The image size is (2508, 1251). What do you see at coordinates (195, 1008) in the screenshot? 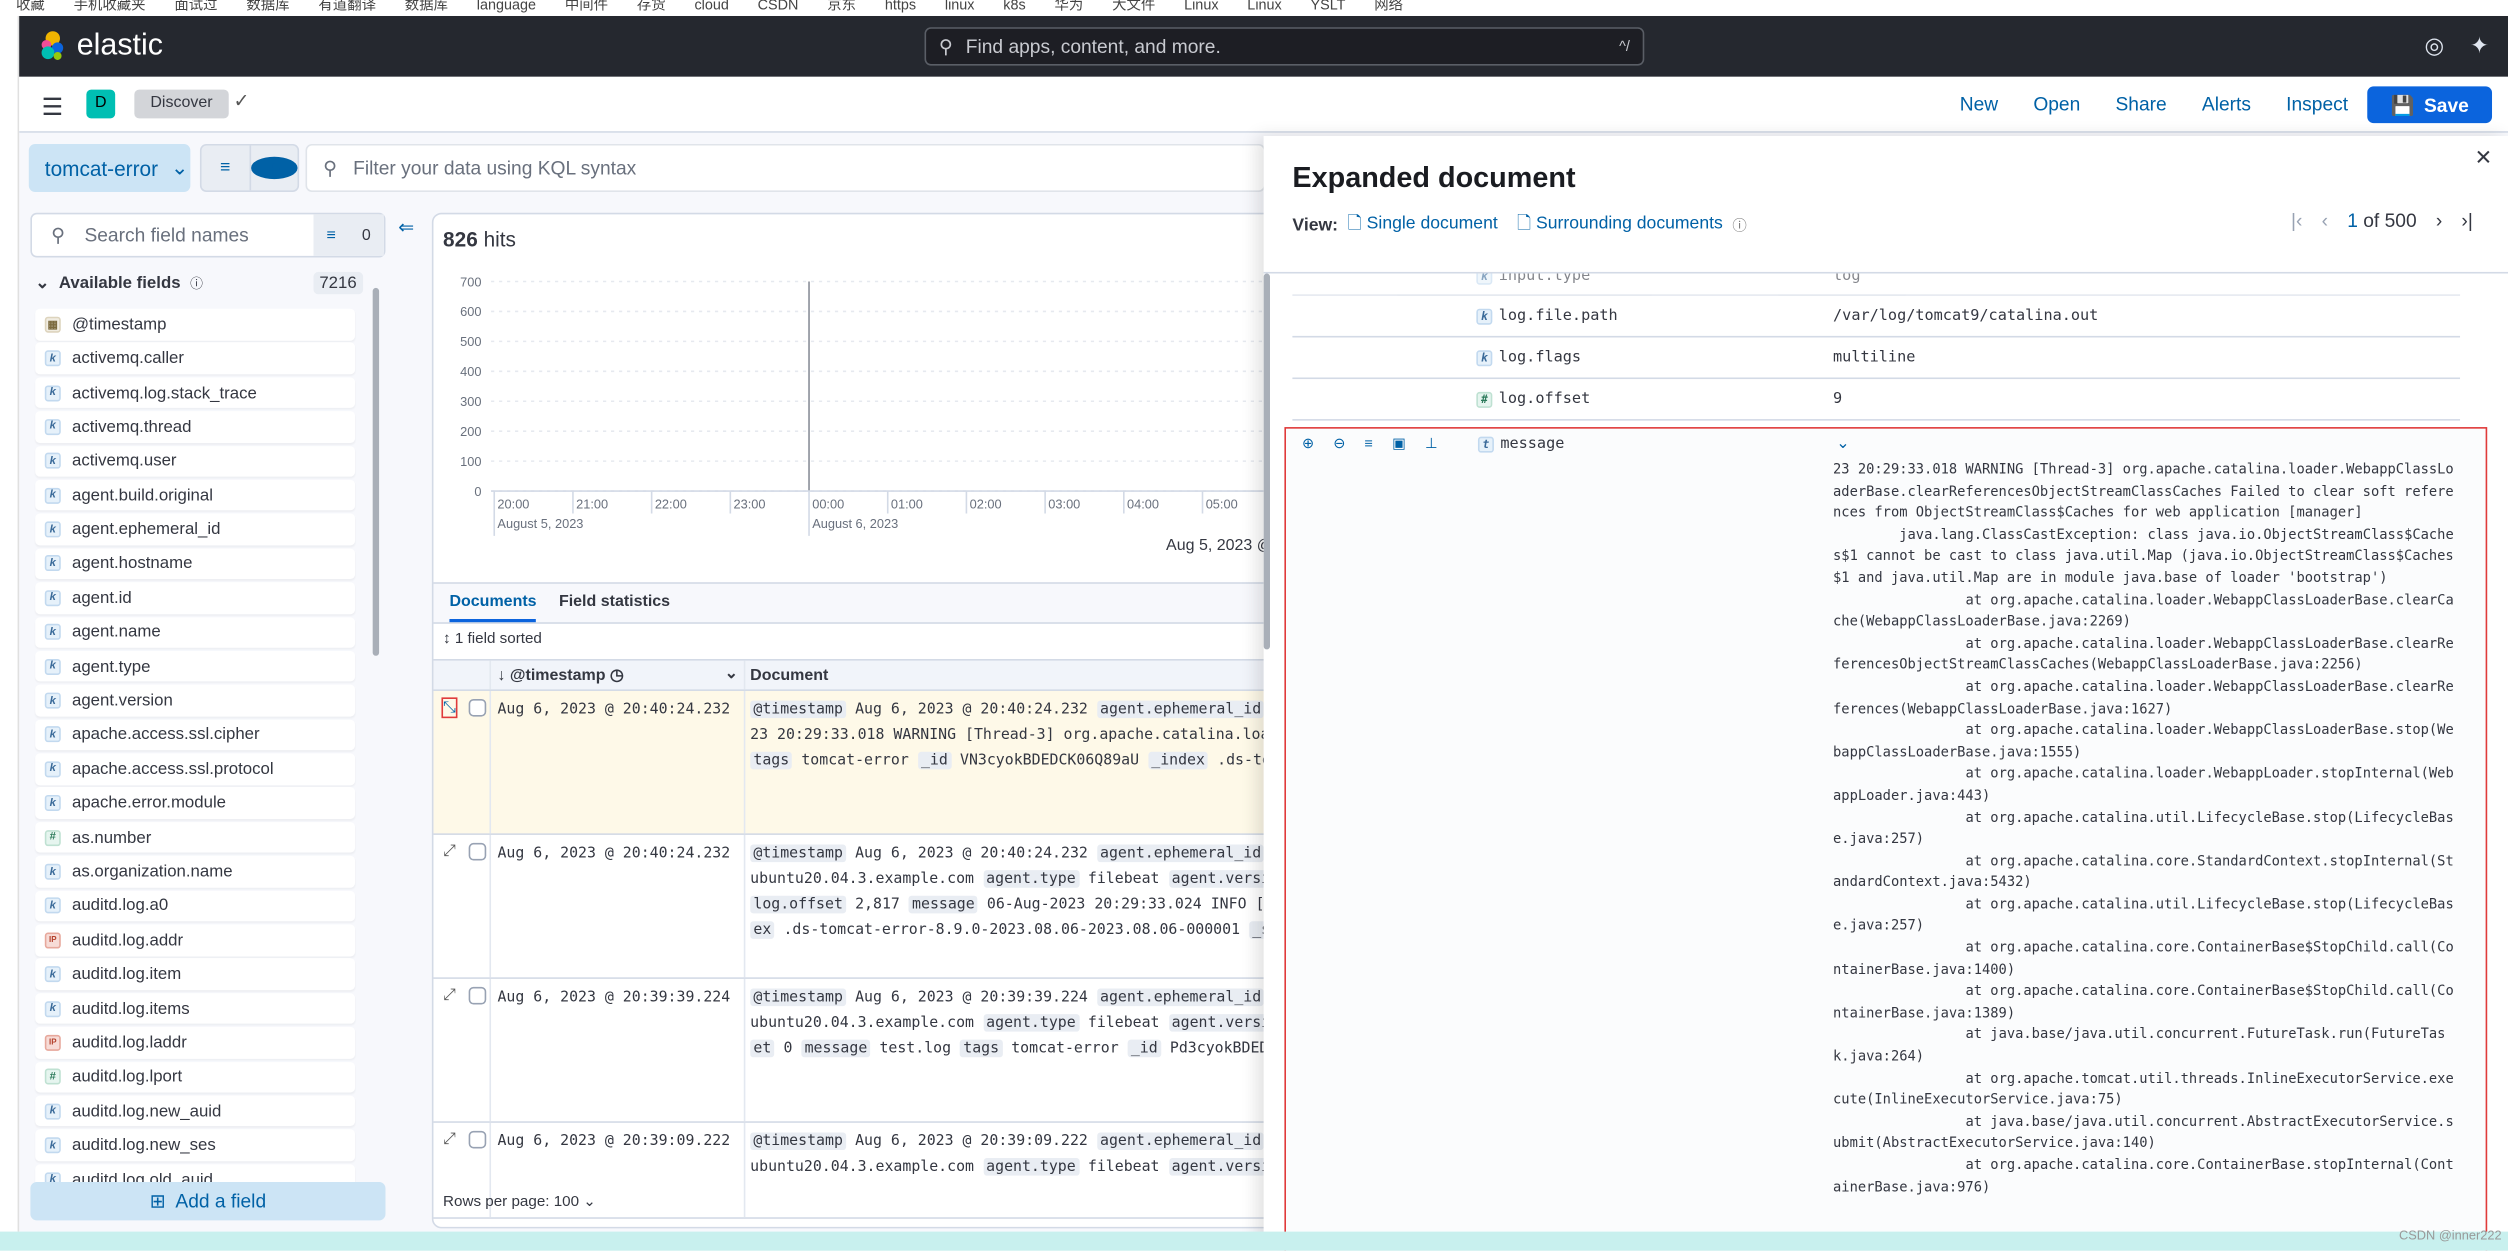
I see `field-item: k auditd.log.items` at bounding box center [195, 1008].